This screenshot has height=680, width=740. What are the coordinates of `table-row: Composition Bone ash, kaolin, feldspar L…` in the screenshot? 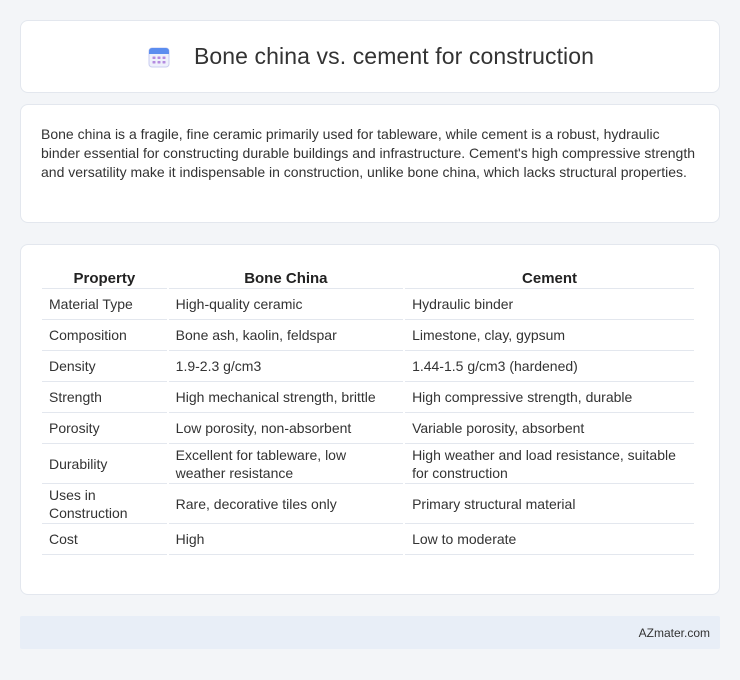 It's located at (368, 335).